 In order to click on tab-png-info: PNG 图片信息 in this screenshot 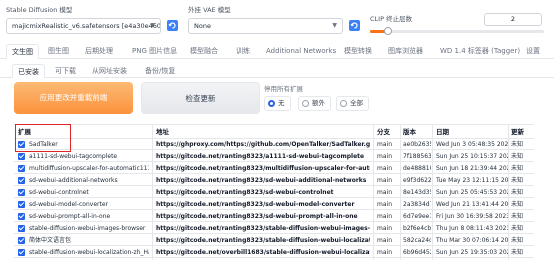, I will do `click(154, 51)`.